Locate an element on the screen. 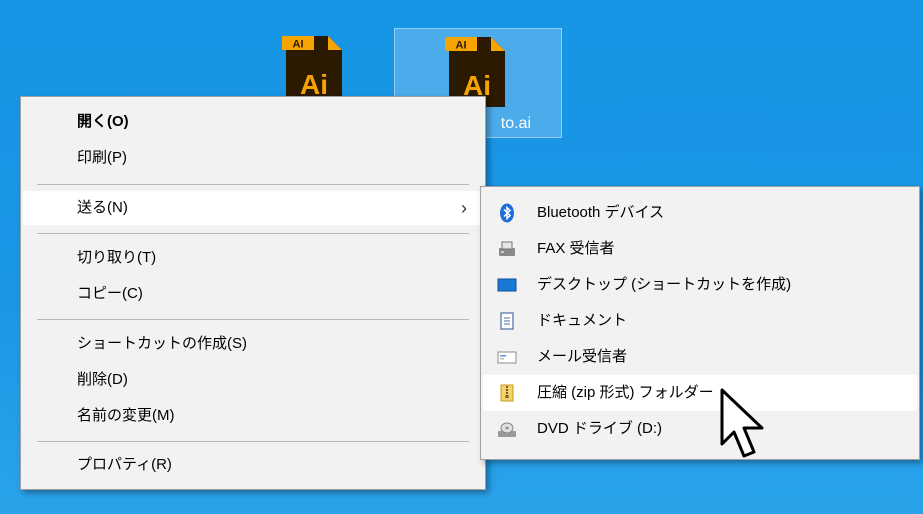  document-icon is located at coordinates (507, 321).